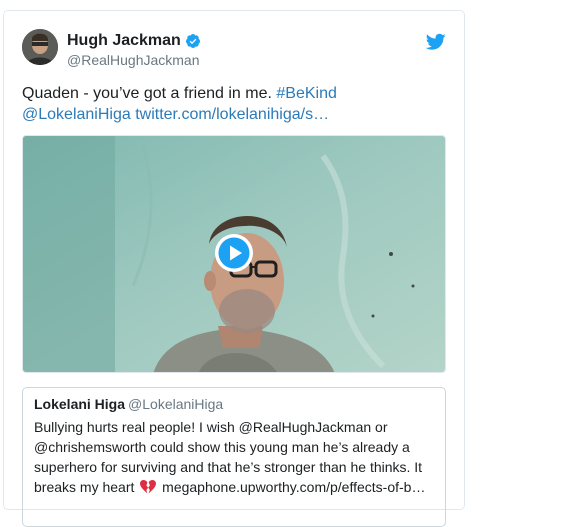 This screenshot has height=527, width=572. I want to click on verified-badge-icon, so click(192, 41).